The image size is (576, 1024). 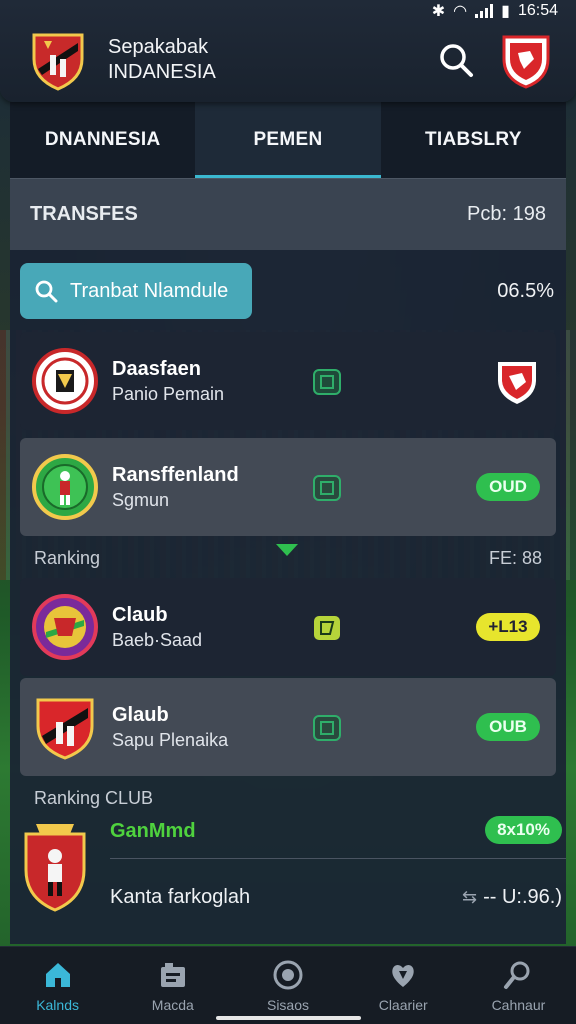 What do you see at coordinates (508, 727) in the screenshot?
I see `club-status-badge: OUB` at bounding box center [508, 727].